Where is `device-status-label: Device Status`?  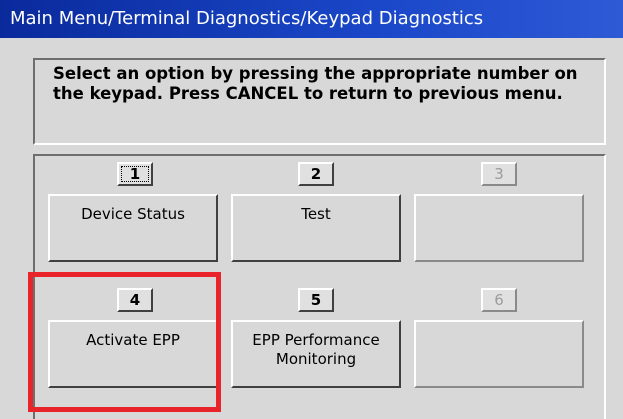
device-status-label: Device Status is located at coordinates (133, 214).